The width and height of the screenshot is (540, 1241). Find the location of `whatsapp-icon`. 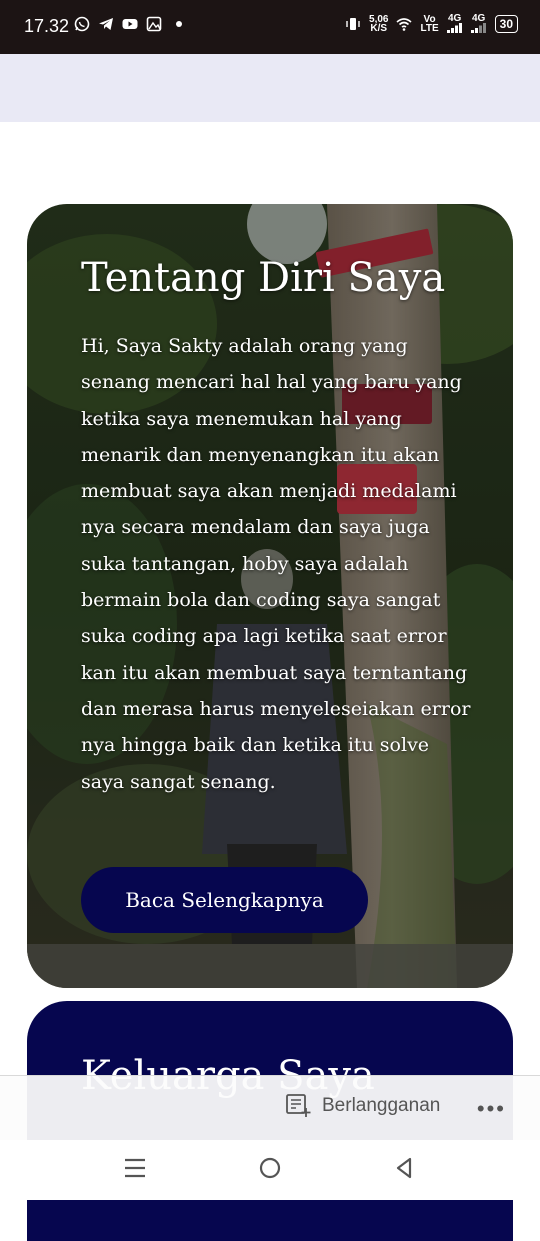

whatsapp-icon is located at coordinates (82, 24).